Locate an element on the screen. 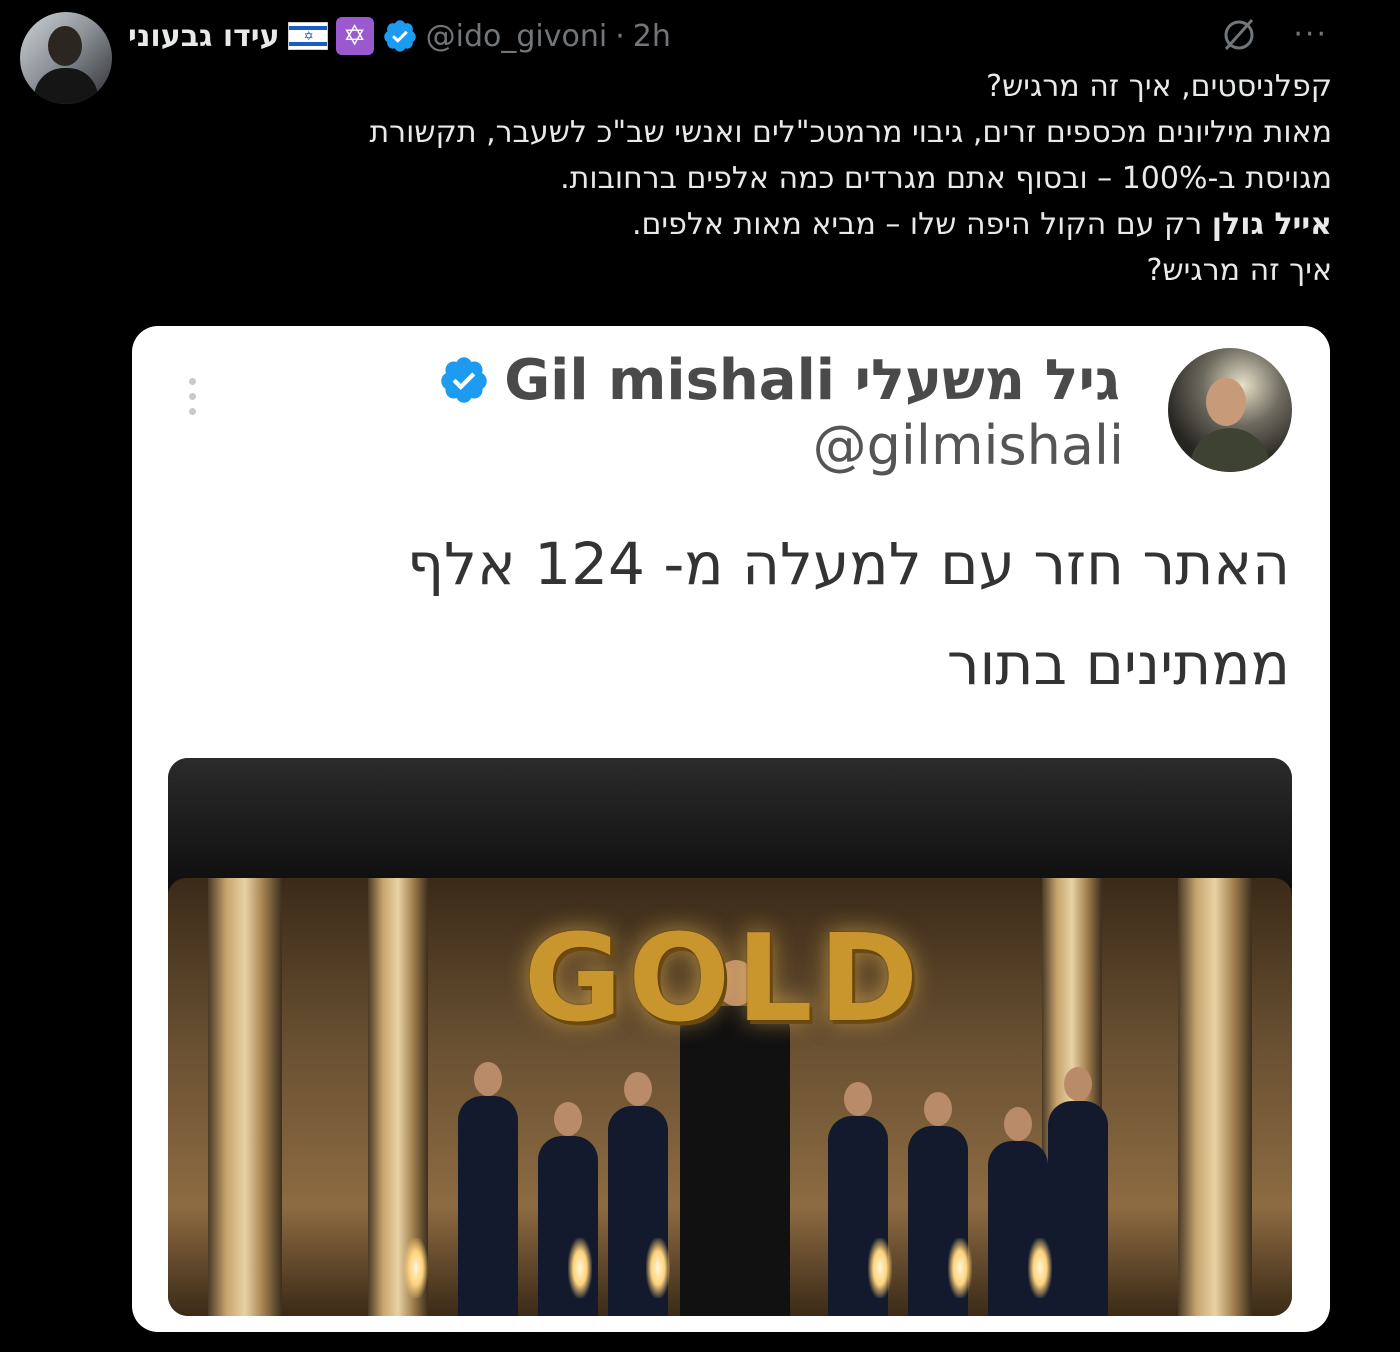  tweet-header: עידו גבעוני ✡ ✡ @ido_givoni · 2h is located at coordinates (399, 36).